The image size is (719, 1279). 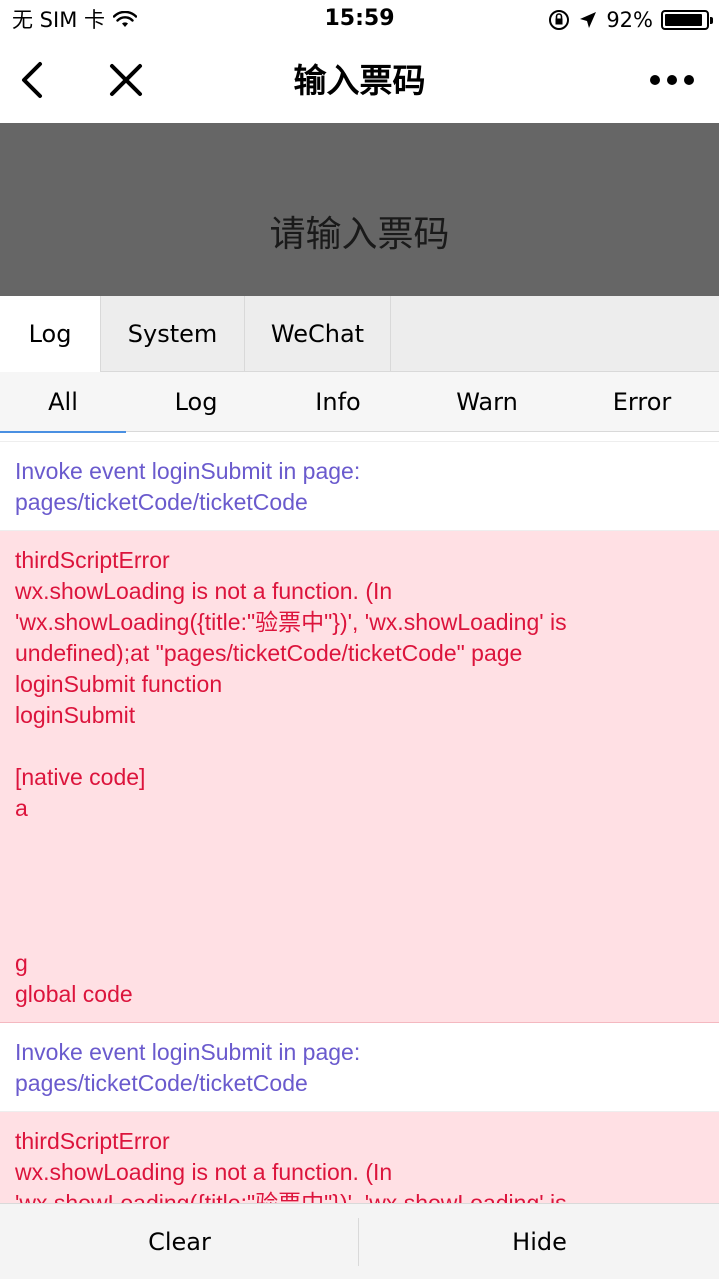 What do you see at coordinates (80, 777) in the screenshot?
I see `log-line: [native code]` at bounding box center [80, 777].